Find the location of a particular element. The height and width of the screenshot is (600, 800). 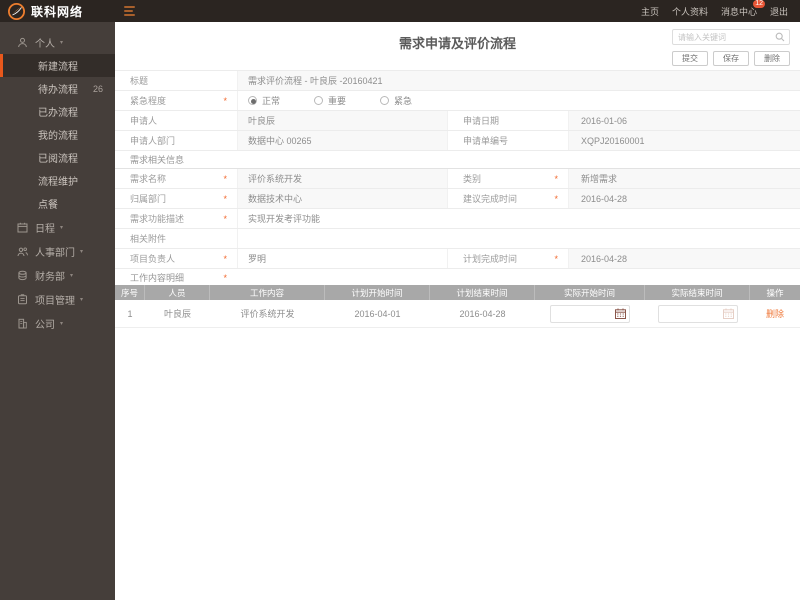

radio-urgent: 紧急 is located at coordinates (396, 100).